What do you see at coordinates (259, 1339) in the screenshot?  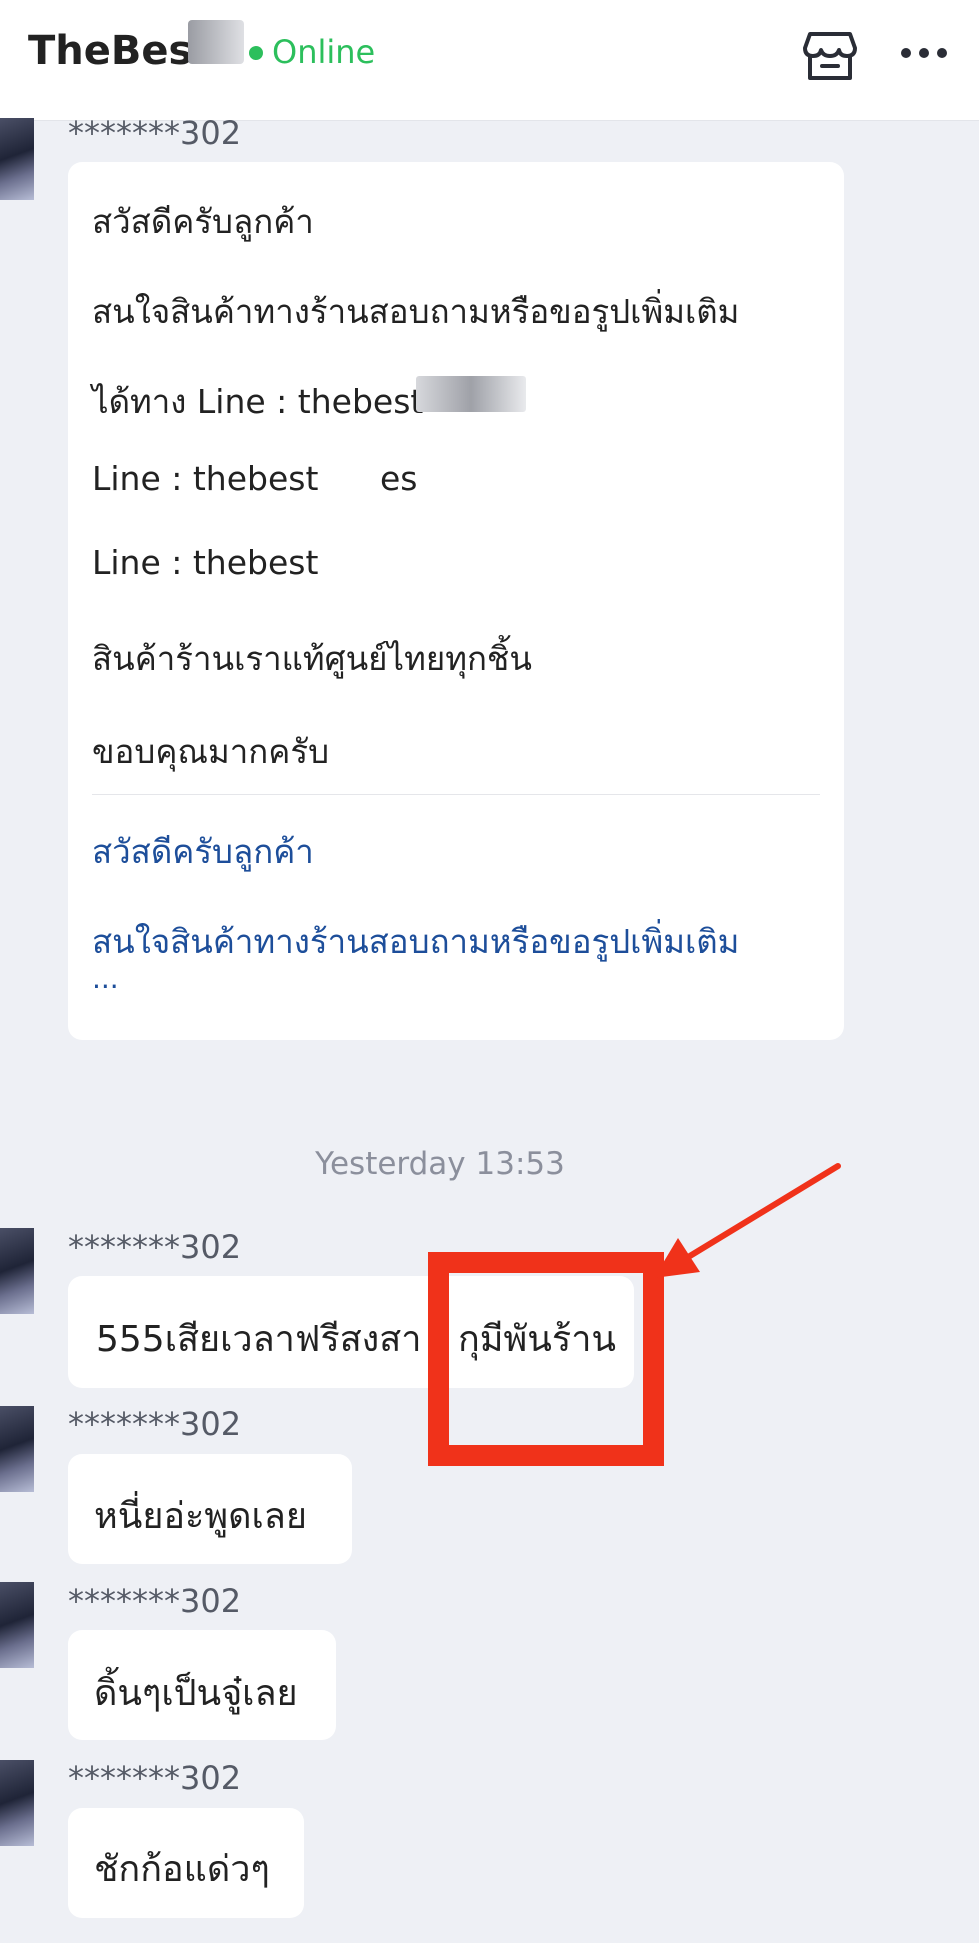 I see `message-text: 555เสียเวลาฟรีสงสา` at bounding box center [259, 1339].